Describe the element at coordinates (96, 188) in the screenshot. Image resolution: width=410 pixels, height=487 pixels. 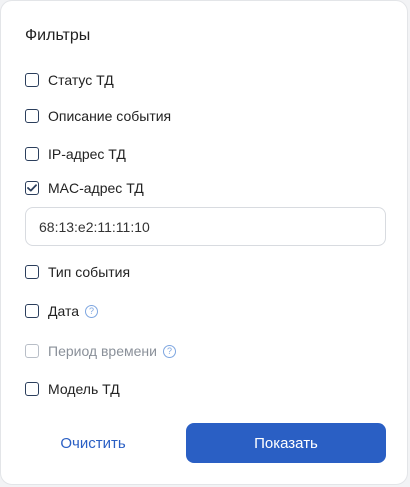
I see `filter-label: MAC-адрес ТД` at that location.